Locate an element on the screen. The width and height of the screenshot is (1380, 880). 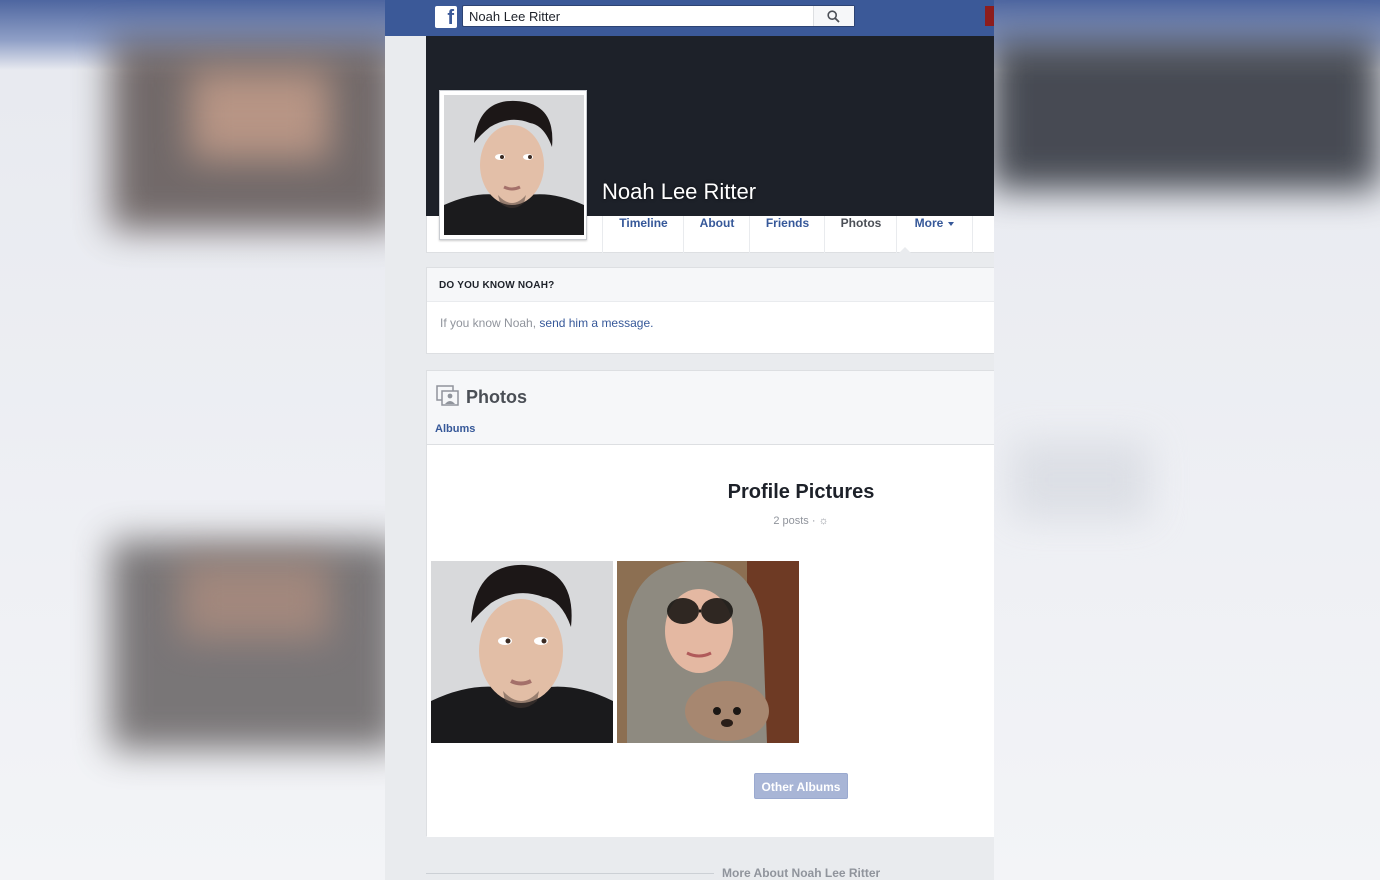
background-blur-right-mid is located at coordinates (1080, 480).